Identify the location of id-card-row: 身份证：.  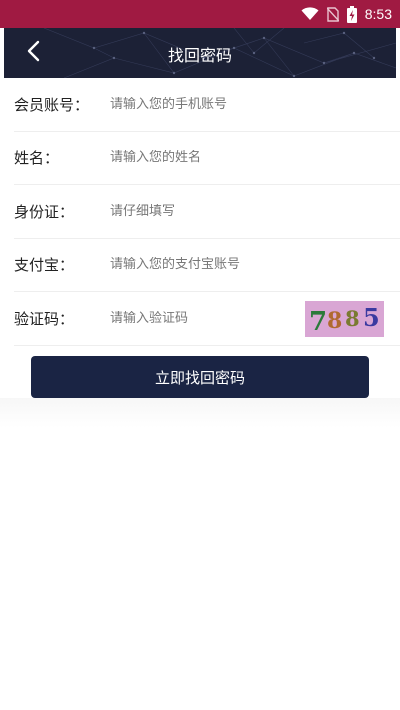
(207, 212).